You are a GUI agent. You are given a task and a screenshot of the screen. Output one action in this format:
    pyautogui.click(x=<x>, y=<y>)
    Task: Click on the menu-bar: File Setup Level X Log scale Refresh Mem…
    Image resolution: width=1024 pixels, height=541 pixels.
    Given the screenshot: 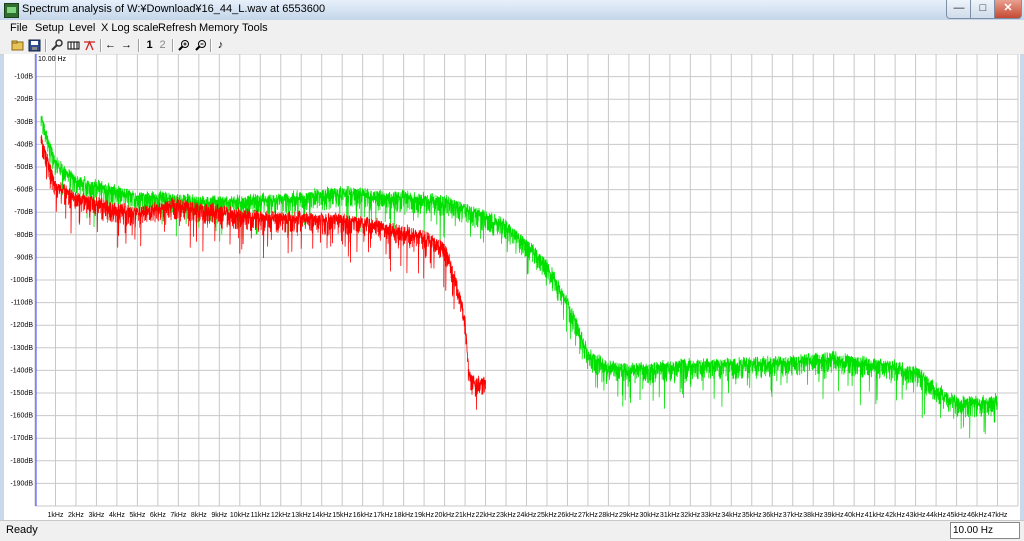 What is the action you would take?
    pyautogui.click(x=512, y=28)
    